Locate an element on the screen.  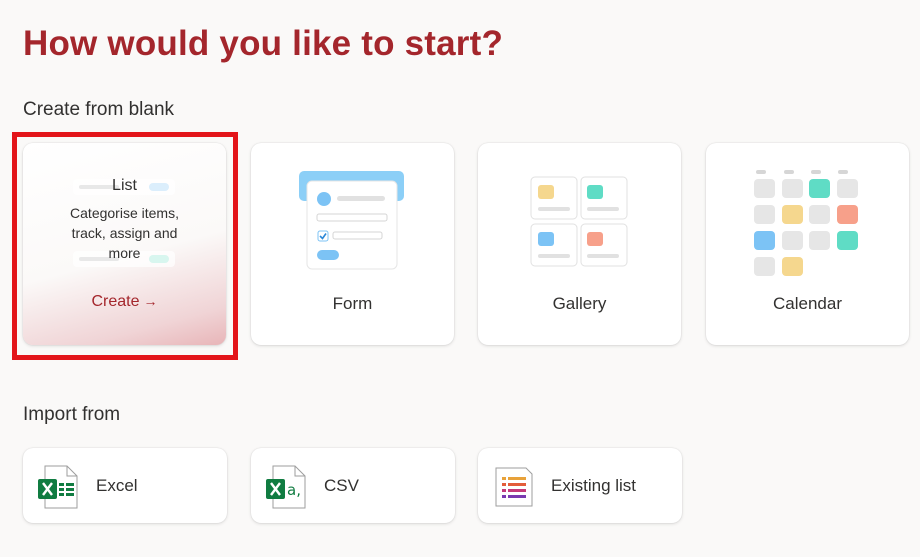
svg-text: a, is located at coordinates (294, 490).